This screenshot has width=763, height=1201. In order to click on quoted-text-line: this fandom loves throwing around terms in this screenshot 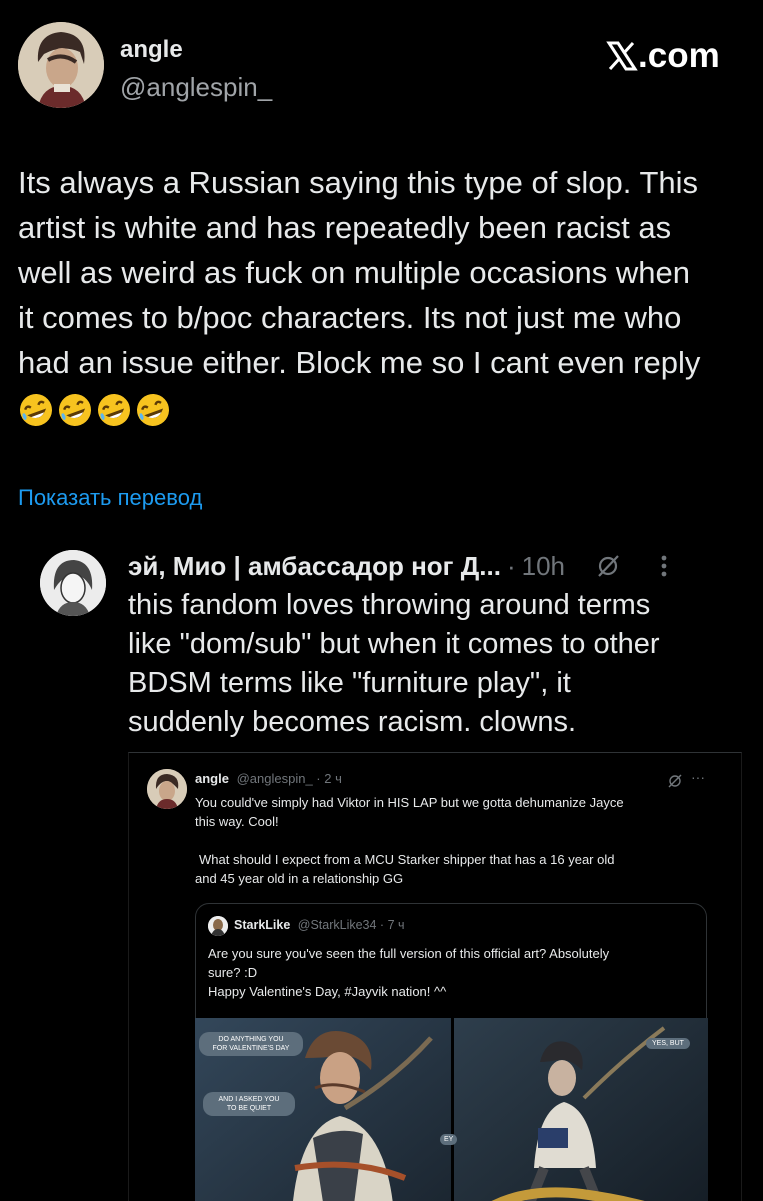, I will do `click(389, 605)`.